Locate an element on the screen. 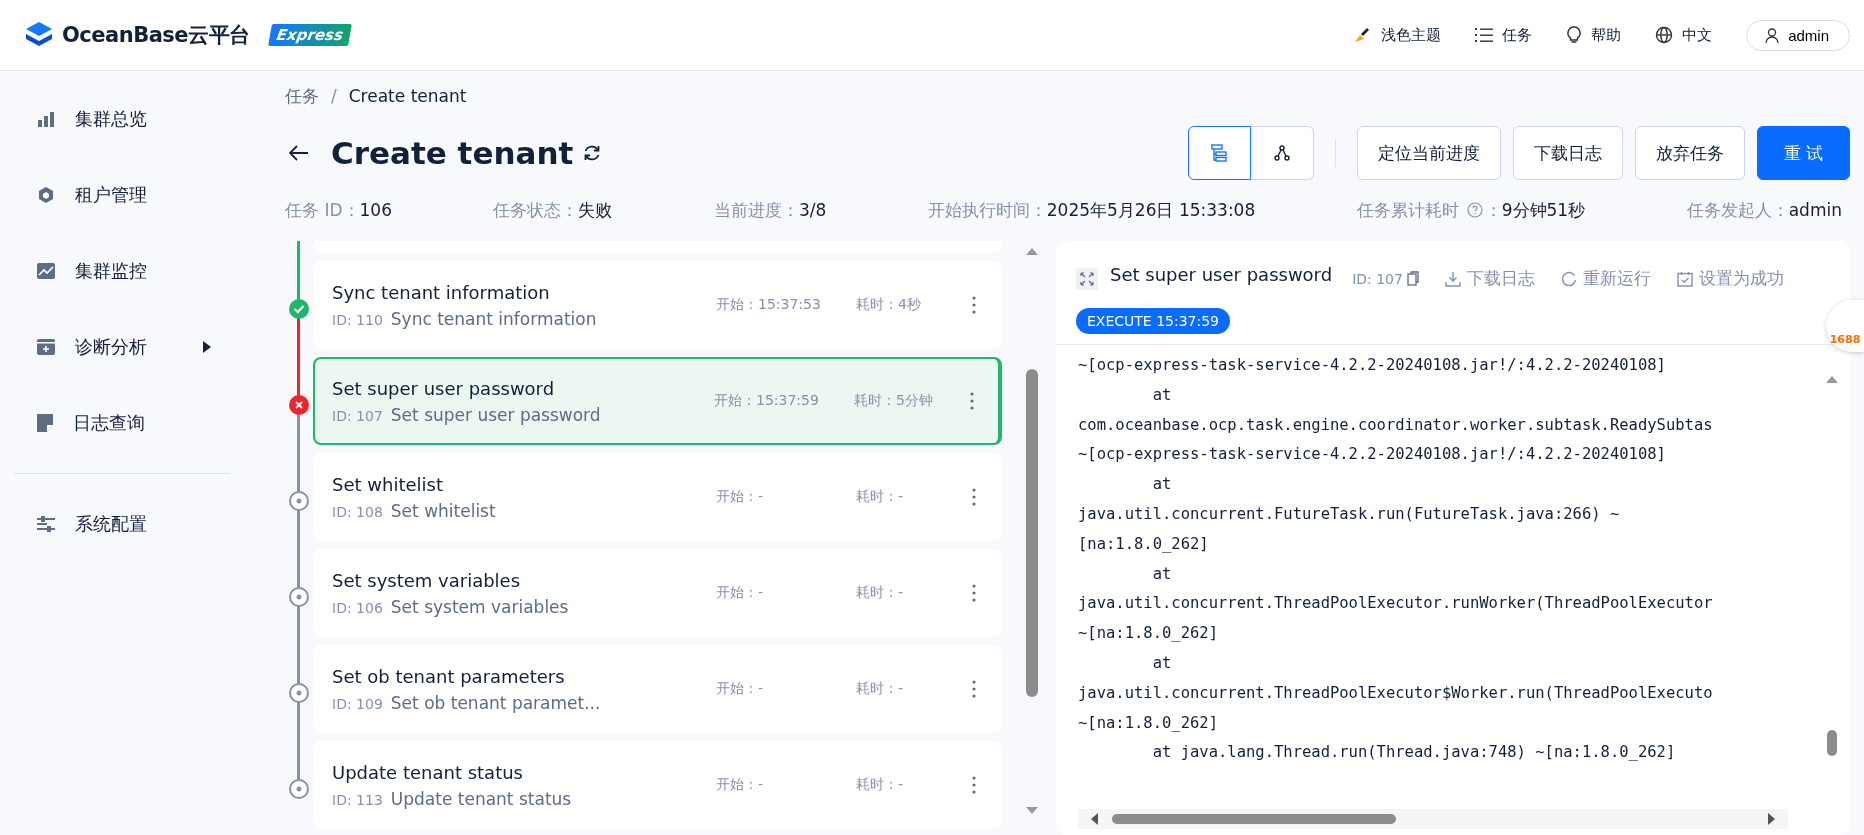 The image size is (1864, 835). detail-title: Set super user password is located at coordinates (1221, 274).